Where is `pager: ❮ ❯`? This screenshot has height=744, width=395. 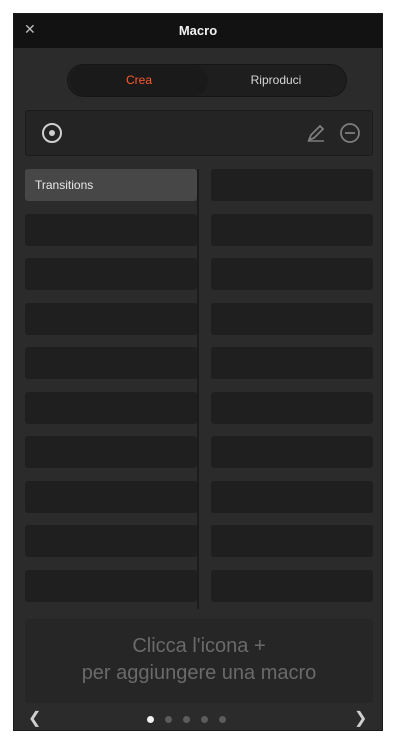
pager: ❮ ❯ is located at coordinates (198, 719).